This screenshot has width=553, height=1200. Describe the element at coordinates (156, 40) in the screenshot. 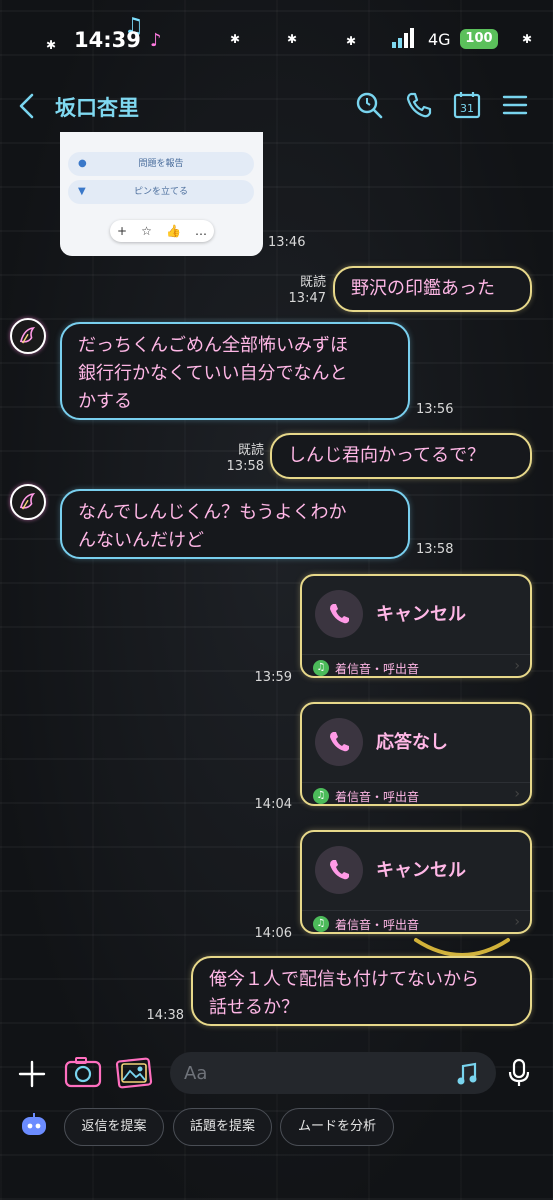

I see `music-note-icon: ♪` at that location.